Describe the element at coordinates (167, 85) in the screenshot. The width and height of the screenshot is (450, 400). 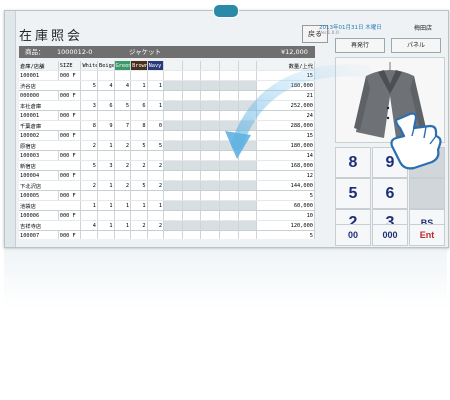
I see `table-row-detail: 渋谷店 5 4 4 1 1 180,000` at that location.